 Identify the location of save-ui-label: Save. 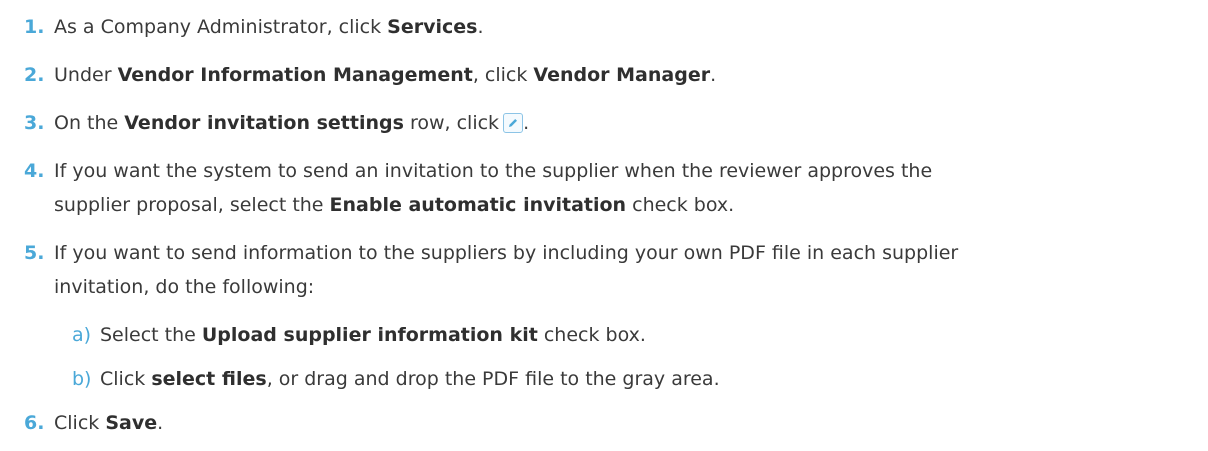
(131, 423).